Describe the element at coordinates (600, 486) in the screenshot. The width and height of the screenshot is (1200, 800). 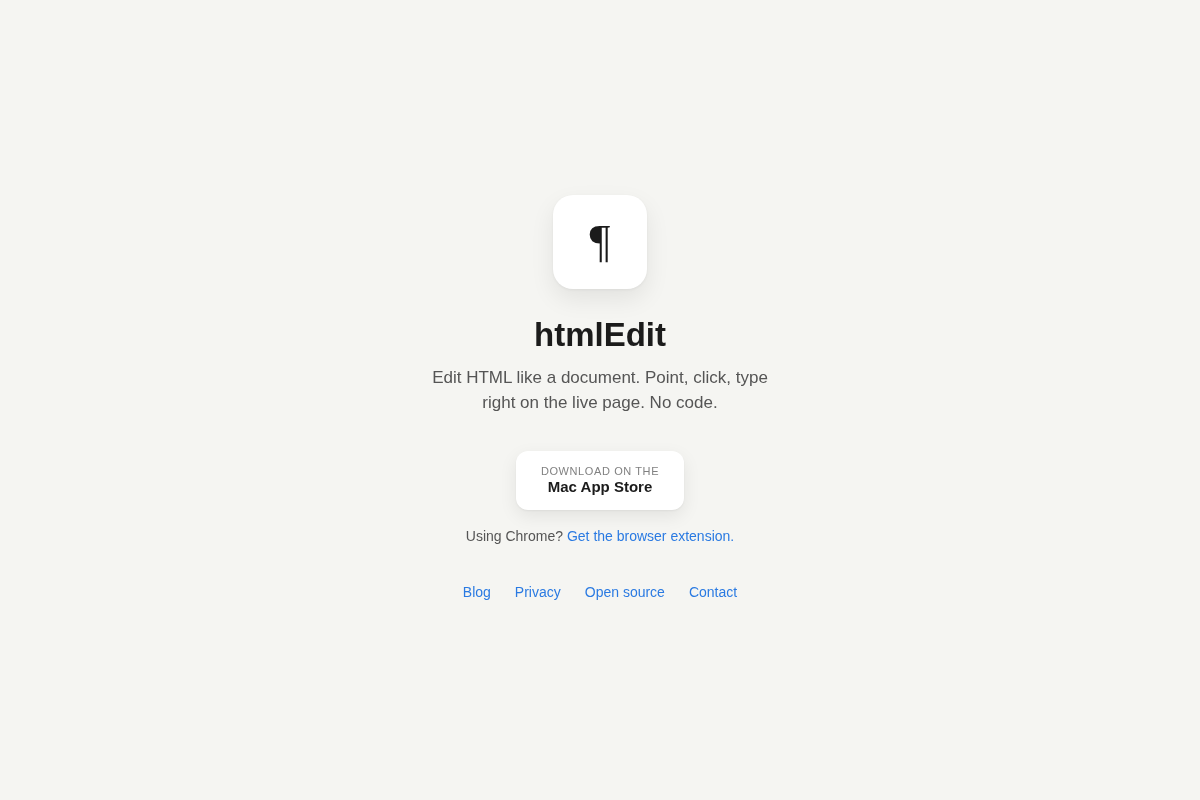
I see `store-label: Mac App Store` at that location.